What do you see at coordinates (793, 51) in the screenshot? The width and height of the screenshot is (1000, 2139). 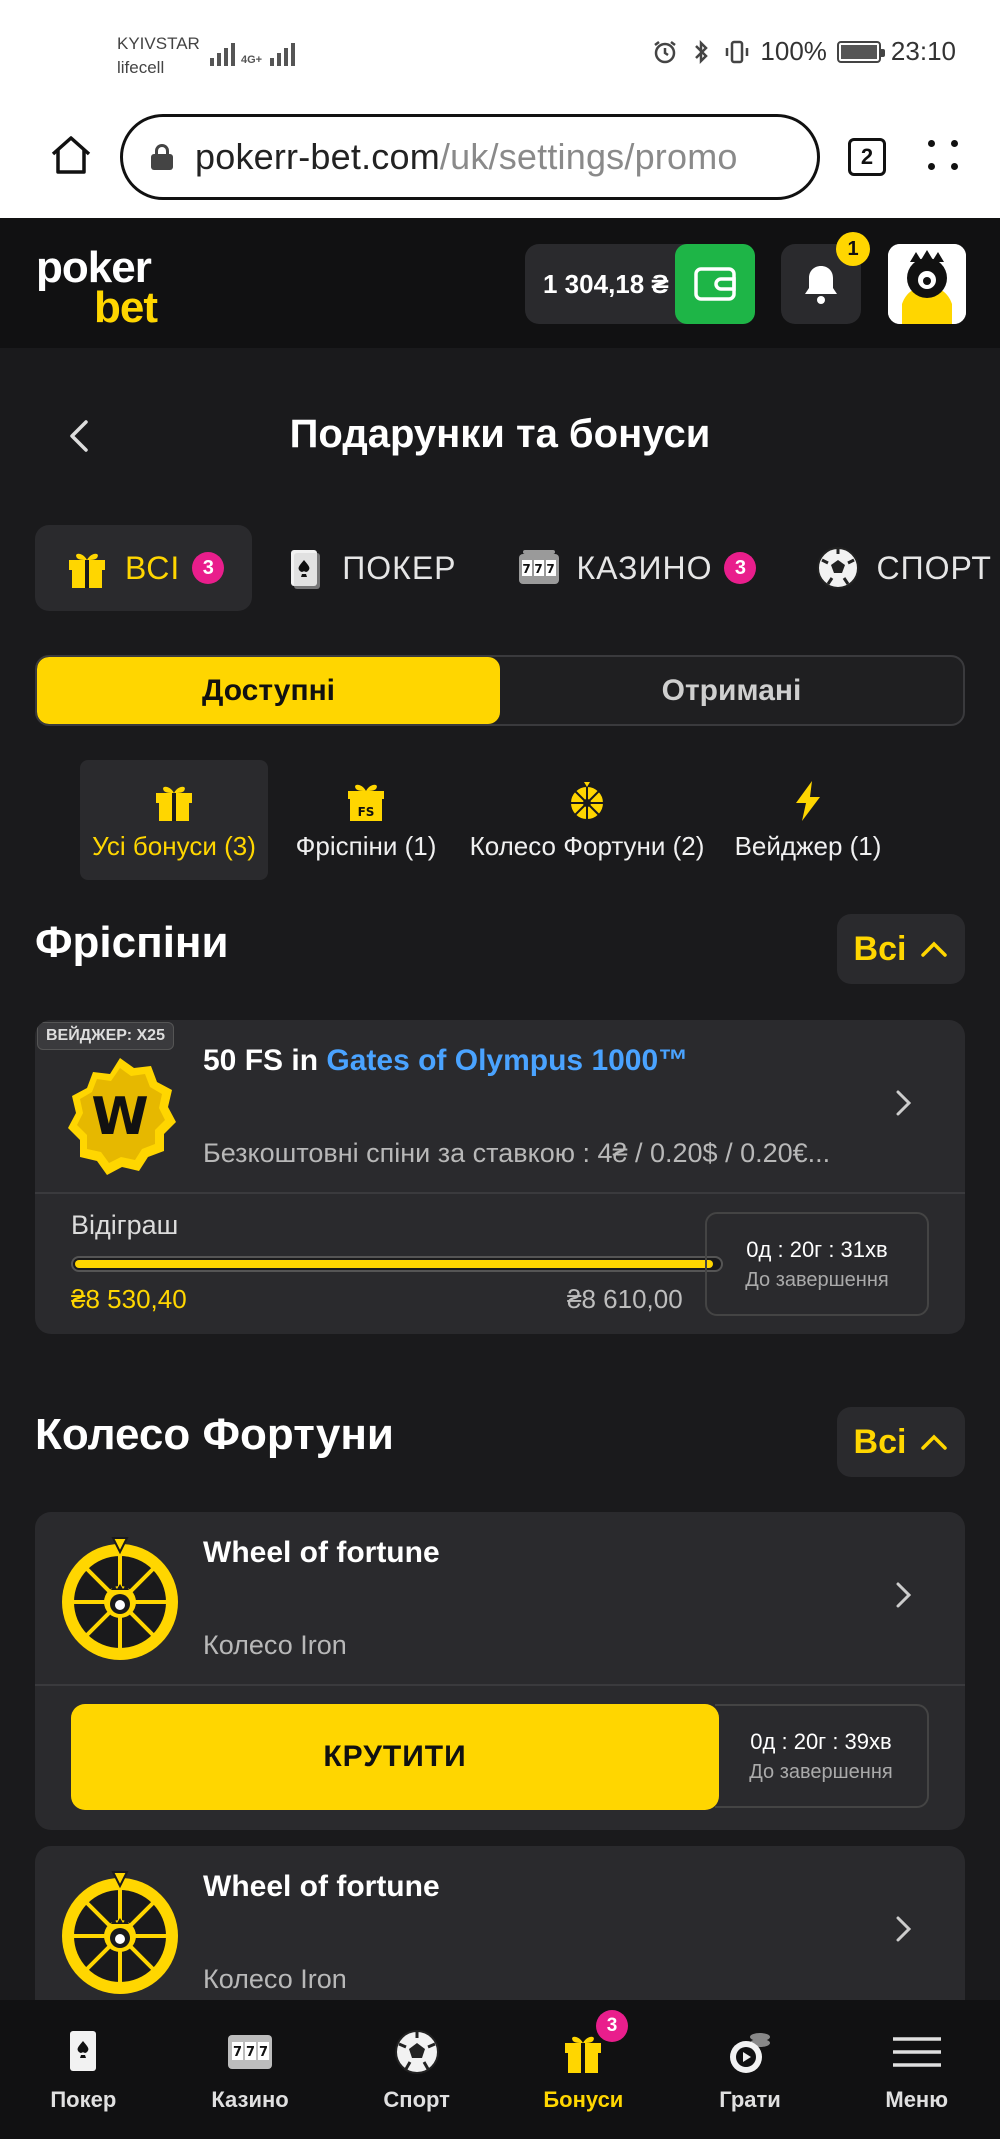 I see `battery-percent: 100%` at bounding box center [793, 51].